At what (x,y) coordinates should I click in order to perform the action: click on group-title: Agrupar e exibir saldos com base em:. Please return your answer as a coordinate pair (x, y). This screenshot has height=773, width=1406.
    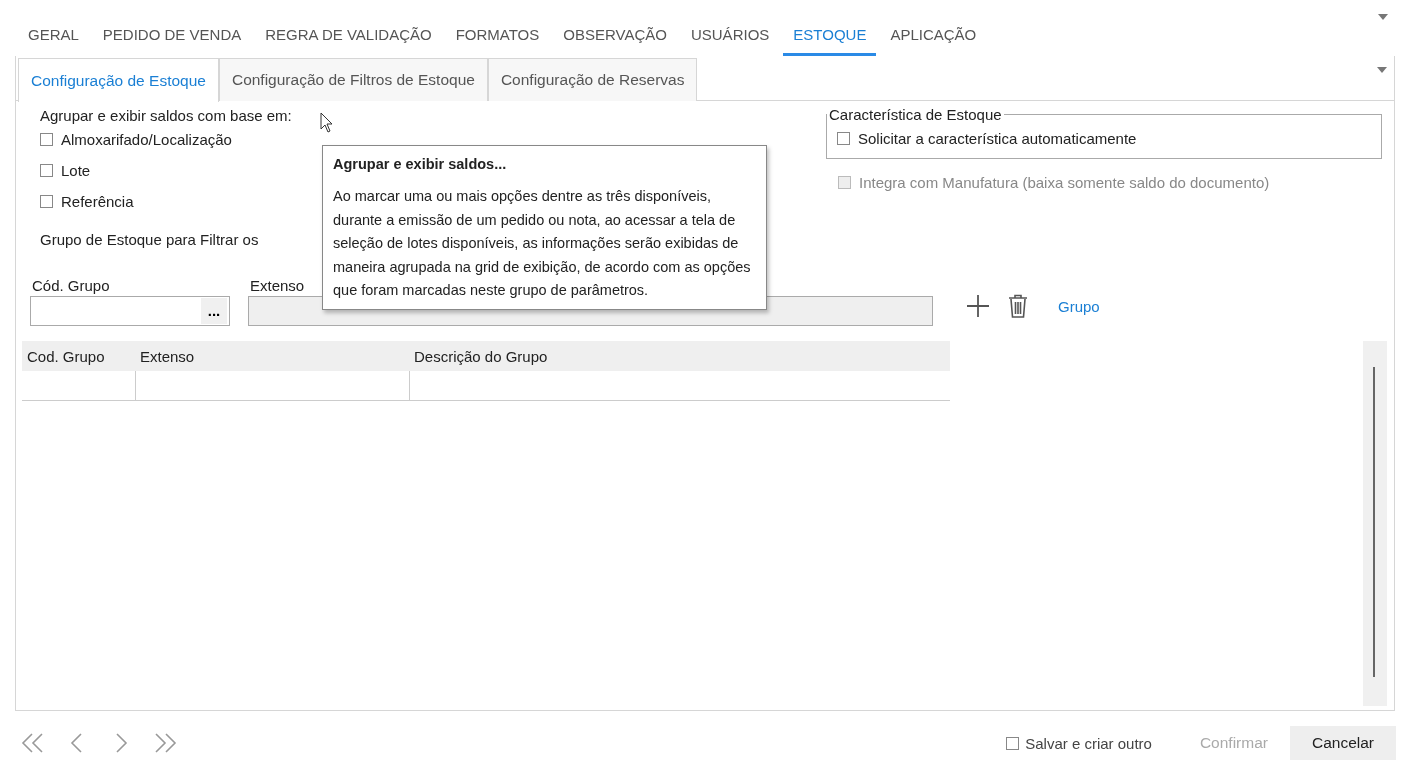
    Looking at the image, I should click on (166, 115).